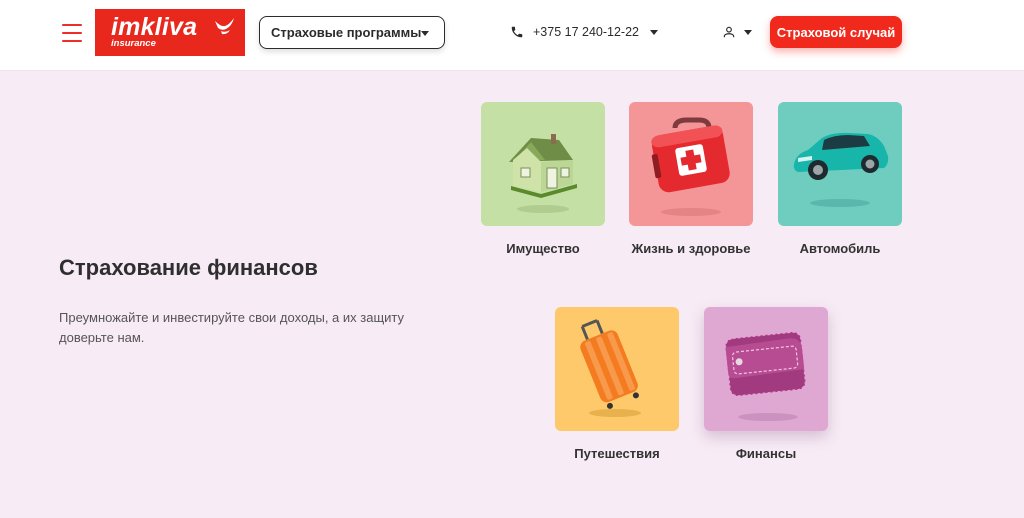 The height and width of the screenshot is (518, 1024). I want to click on phone-number: +375 17 240-12-22, so click(586, 32).